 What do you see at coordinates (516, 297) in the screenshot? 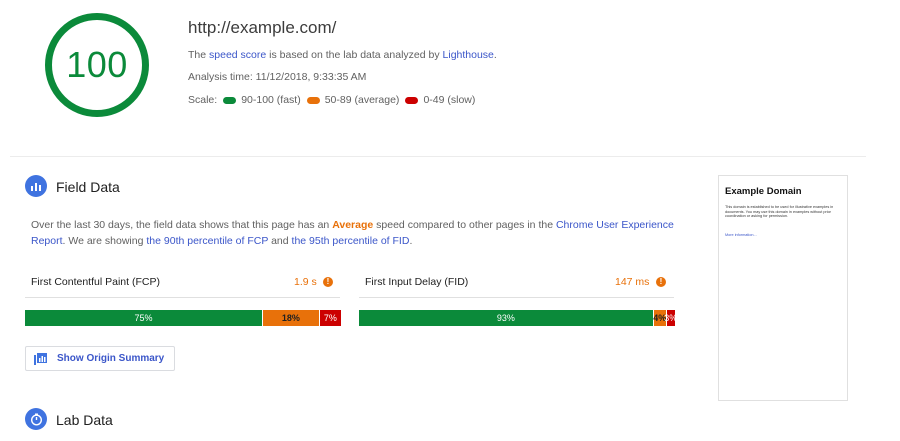
I see `fid-rule` at bounding box center [516, 297].